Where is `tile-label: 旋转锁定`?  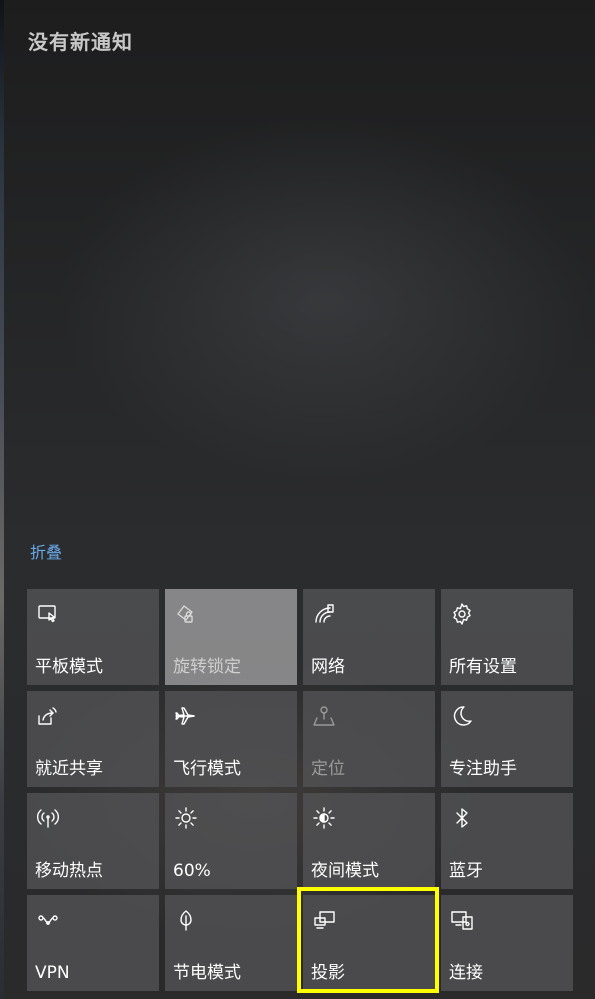 tile-label: 旋转锁定 is located at coordinates (207, 667).